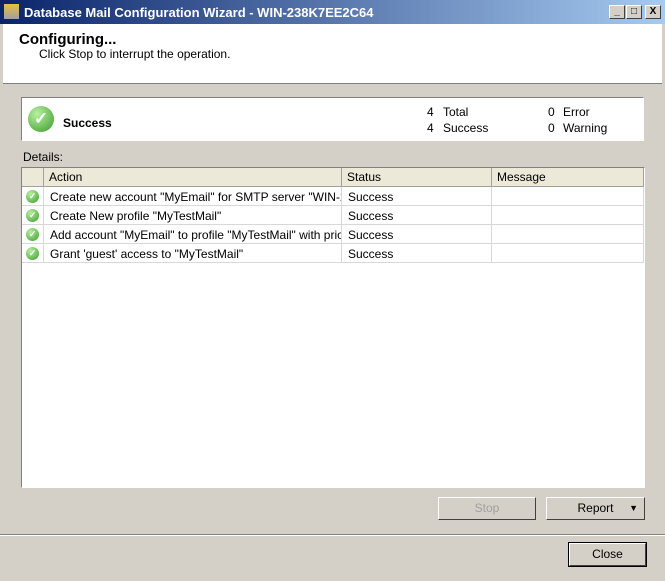 Image resolution: width=665 pixels, height=581 pixels. I want to click on summary-status: Success, so click(87, 123).